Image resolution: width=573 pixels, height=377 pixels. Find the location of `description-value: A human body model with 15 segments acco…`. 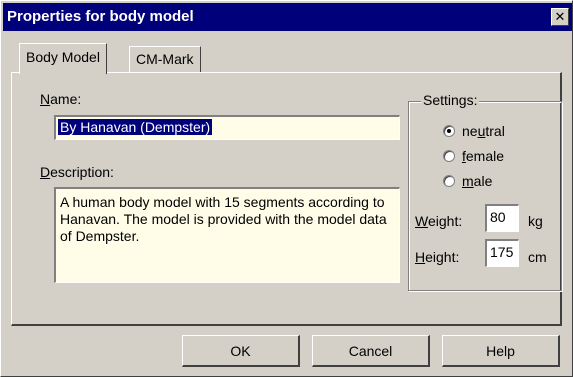

description-value: A human body model with 15 segments acco… is located at coordinates (223, 219).